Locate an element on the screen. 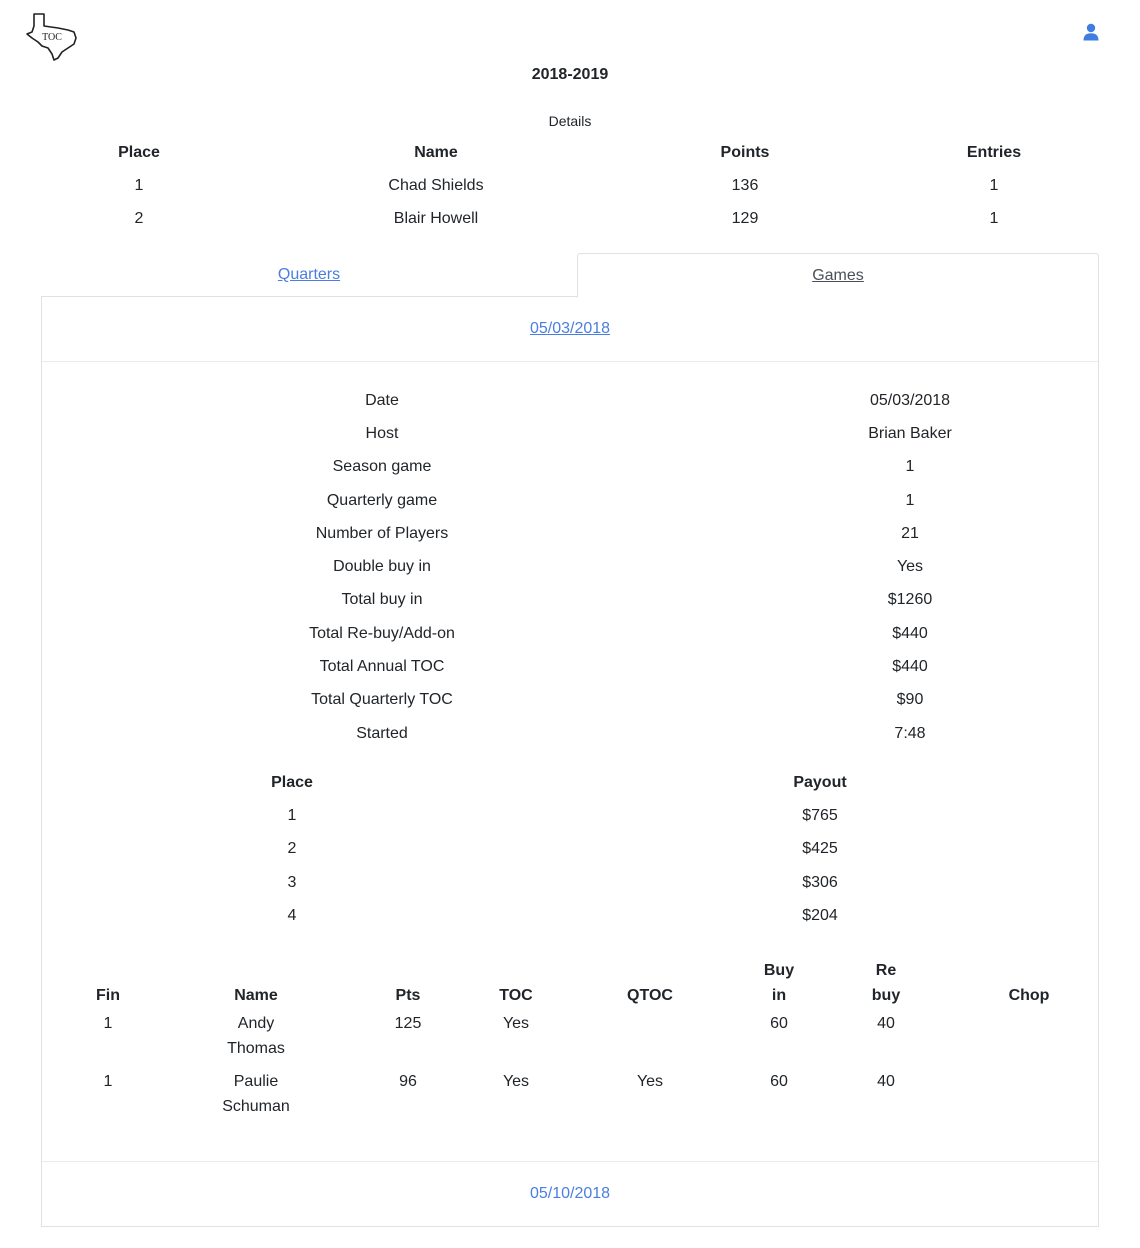  place-cell: 3 is located at coordinates (292, 882).